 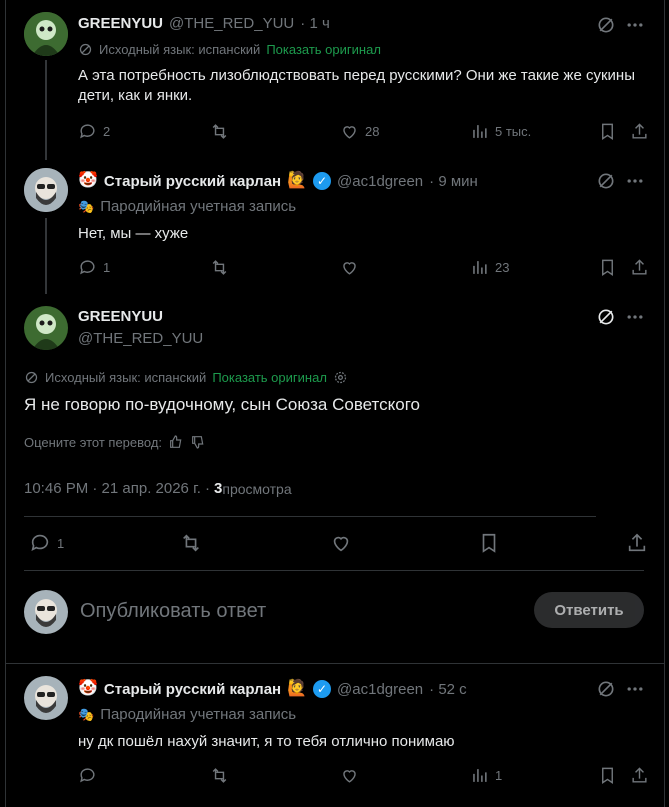 What do you see at coordinates (489, 267) in the screenshot?
I see `views-button: 23` at bounding box center [489, 267].